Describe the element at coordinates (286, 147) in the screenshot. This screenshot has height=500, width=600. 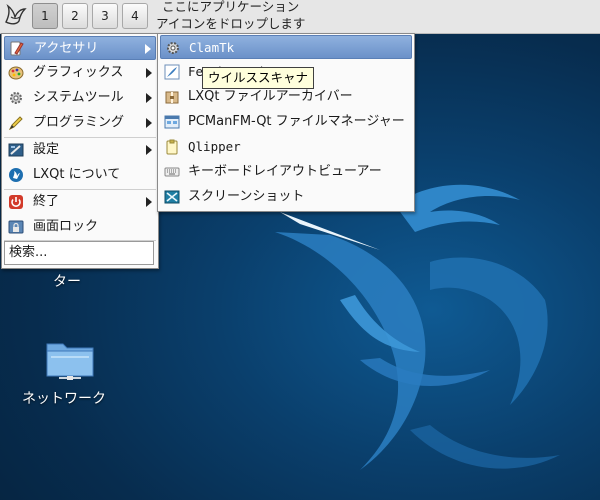
I see `submenu-item-qlipper: Qlipper` at that location.